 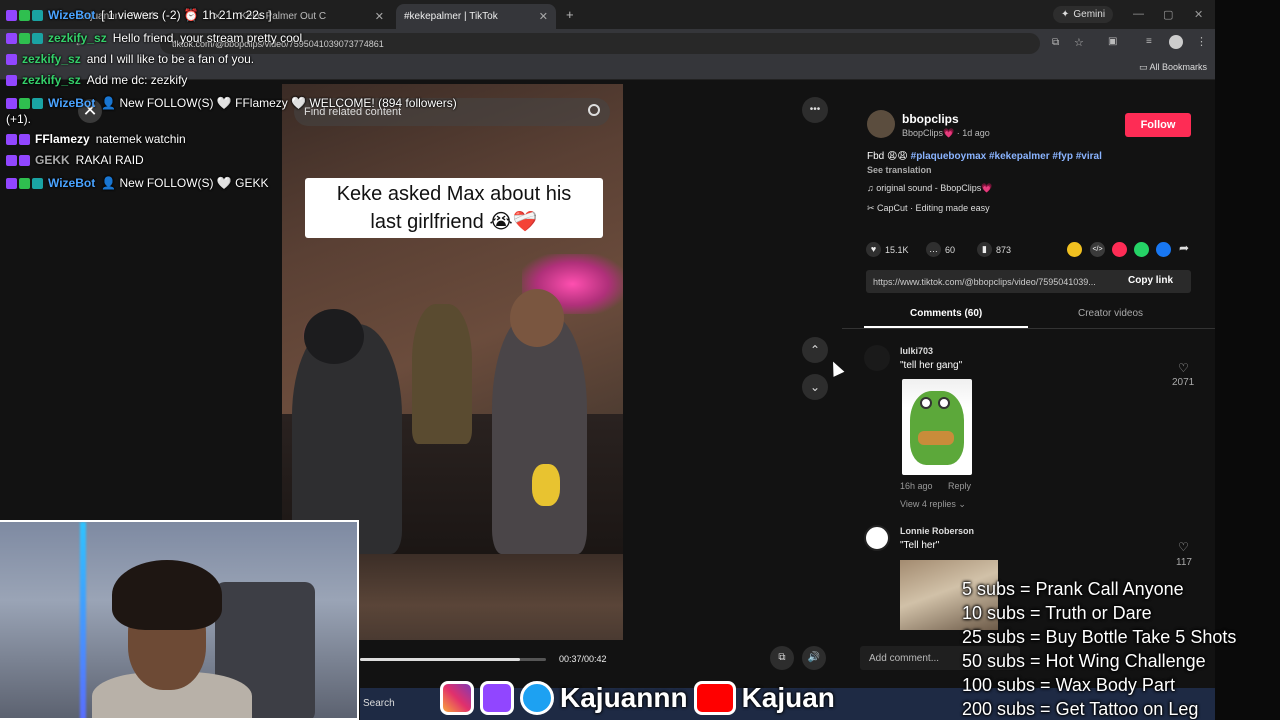 I want to click on chat-text: and I will like to be a fan of you., so click(x=170, y=59).